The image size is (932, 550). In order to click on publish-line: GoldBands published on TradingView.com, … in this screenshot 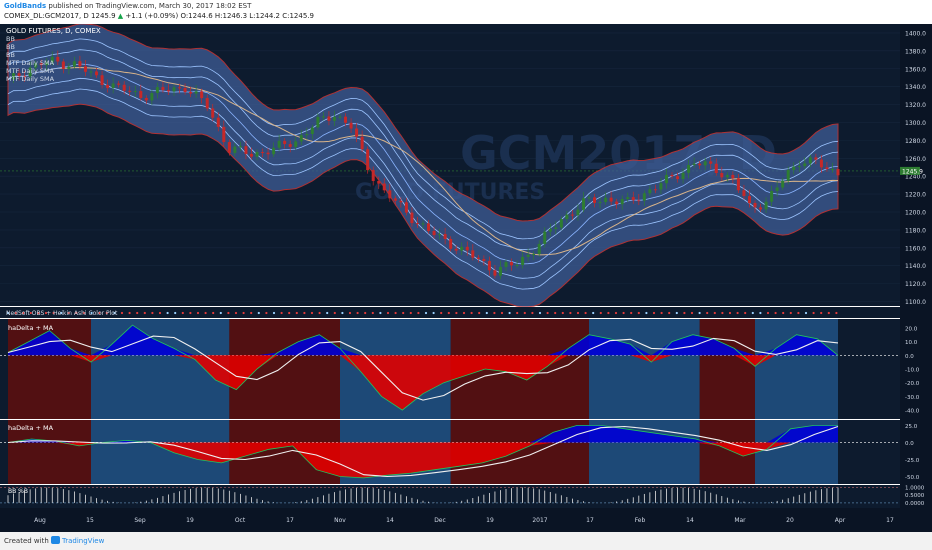, I will do `click(127, 6)`.